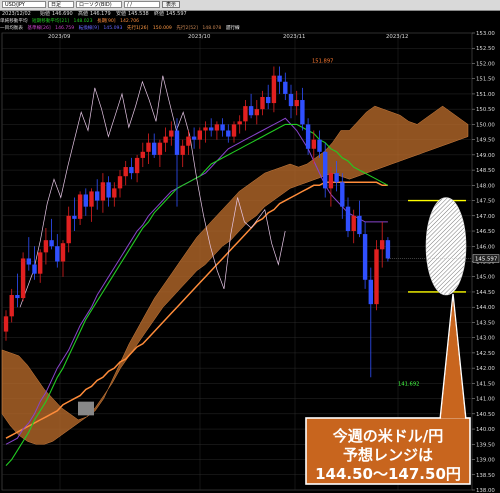 The width and height of the screenshot is (500, 493). Describe the element at coordinates (485, 64) in the screenshot. I see `y-tick-label: 152.00` at that location.